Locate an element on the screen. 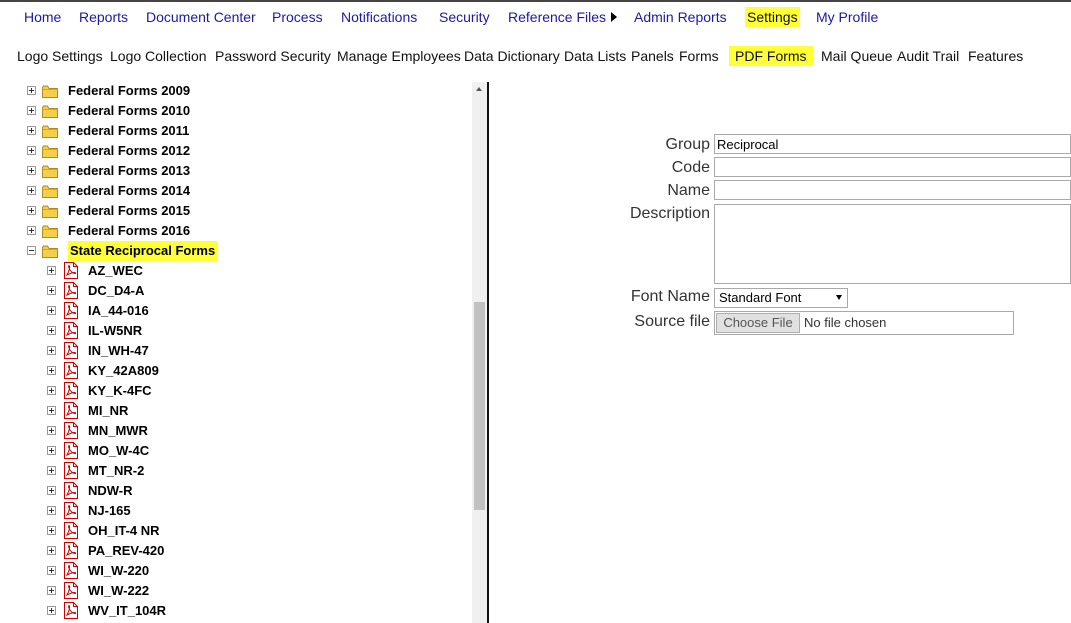 The image size is (1071, 623). tree-form-row: DC_D4-A is located at coordinates (236, 291).